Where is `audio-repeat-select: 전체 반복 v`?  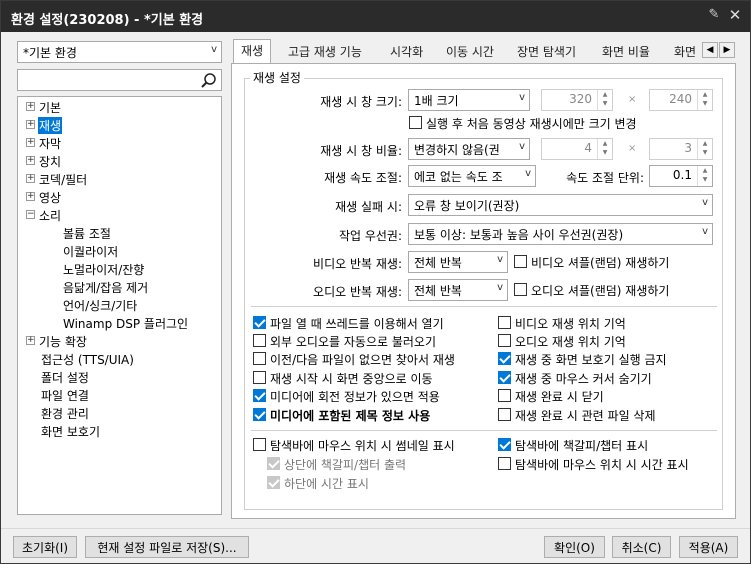
audio-repeat-select: 전체 반복 v is located at coordinates (458, 290).